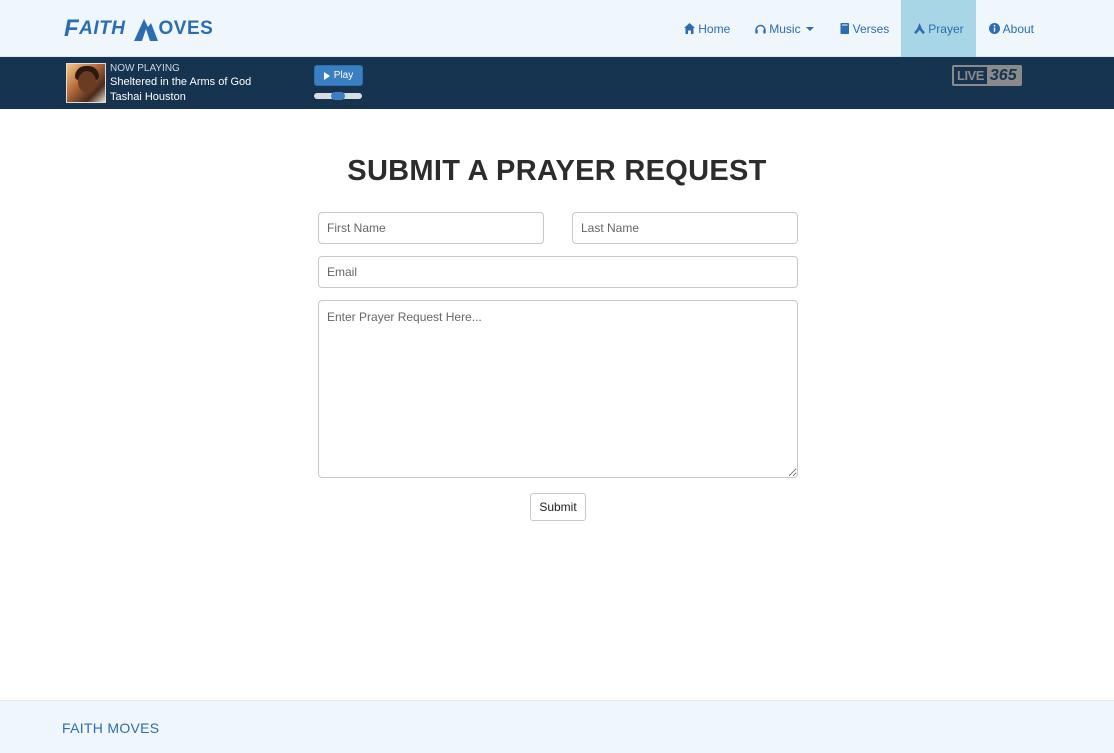 The image size is (1114, 753). Describe the element at coordinates (72, 28) in the screenshot. I see `logo-initial: F` at that location.